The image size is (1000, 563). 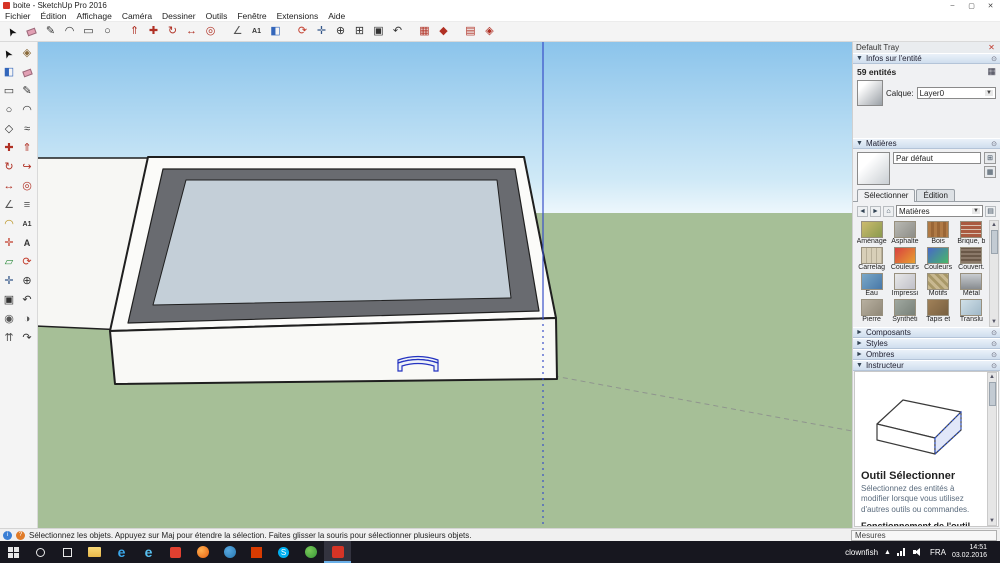 I want to click on taskbar-internet-explorer: e, so click(x=148, y=552).